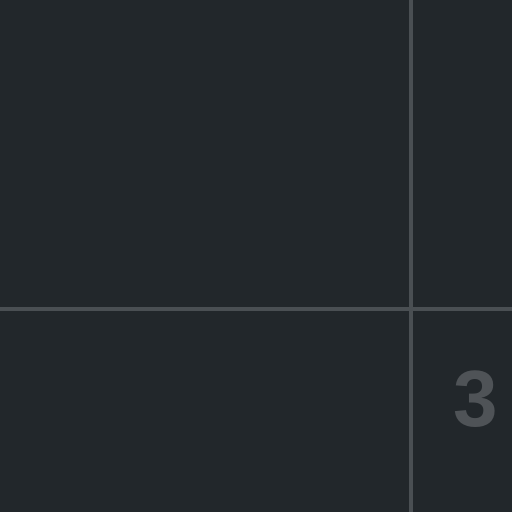 The width and height of the screenshot is (512, 512). I want to click on horizontal-split-handle, so click(256, 309).